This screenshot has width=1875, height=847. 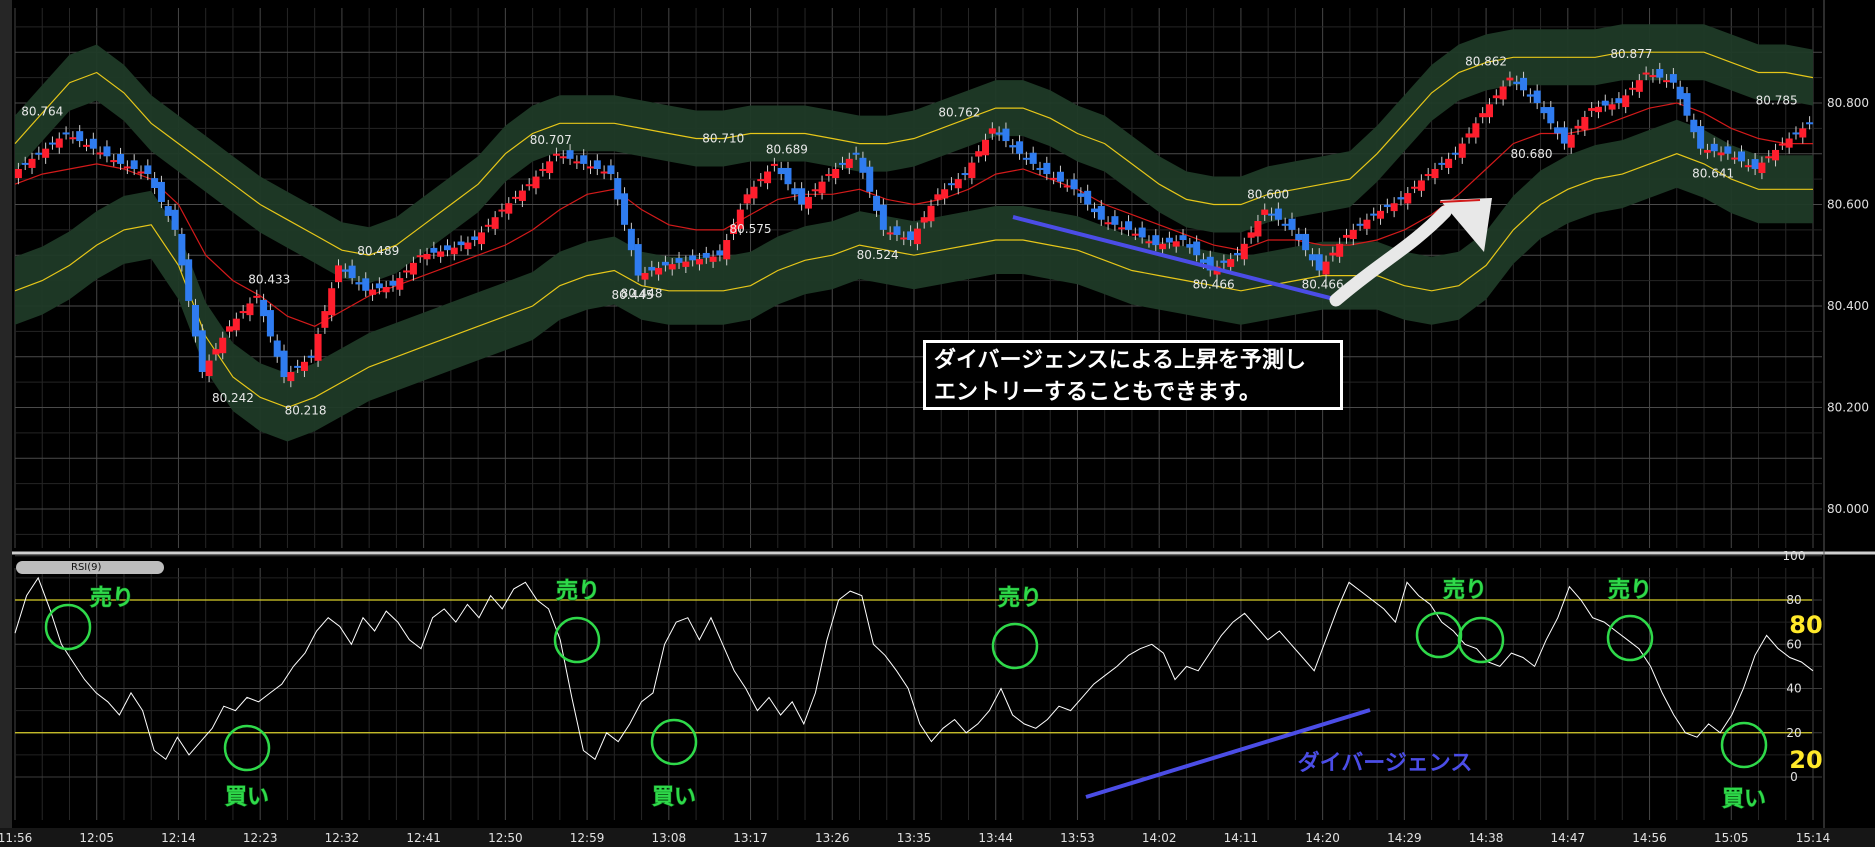 What do you see at coordinates (1813, 838) in the screenshot?
I see `time-tick-label: 15:14` at bounding box center [1813, 838].